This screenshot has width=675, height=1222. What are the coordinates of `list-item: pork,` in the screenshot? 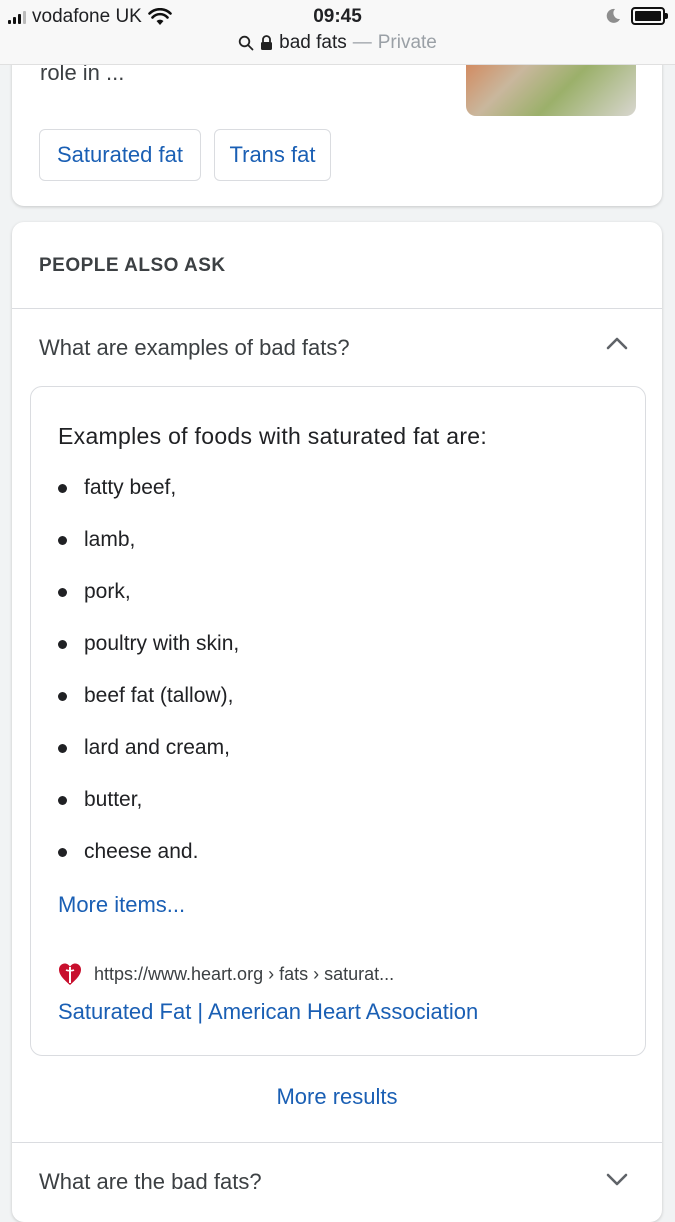 It's located at (148, 601).